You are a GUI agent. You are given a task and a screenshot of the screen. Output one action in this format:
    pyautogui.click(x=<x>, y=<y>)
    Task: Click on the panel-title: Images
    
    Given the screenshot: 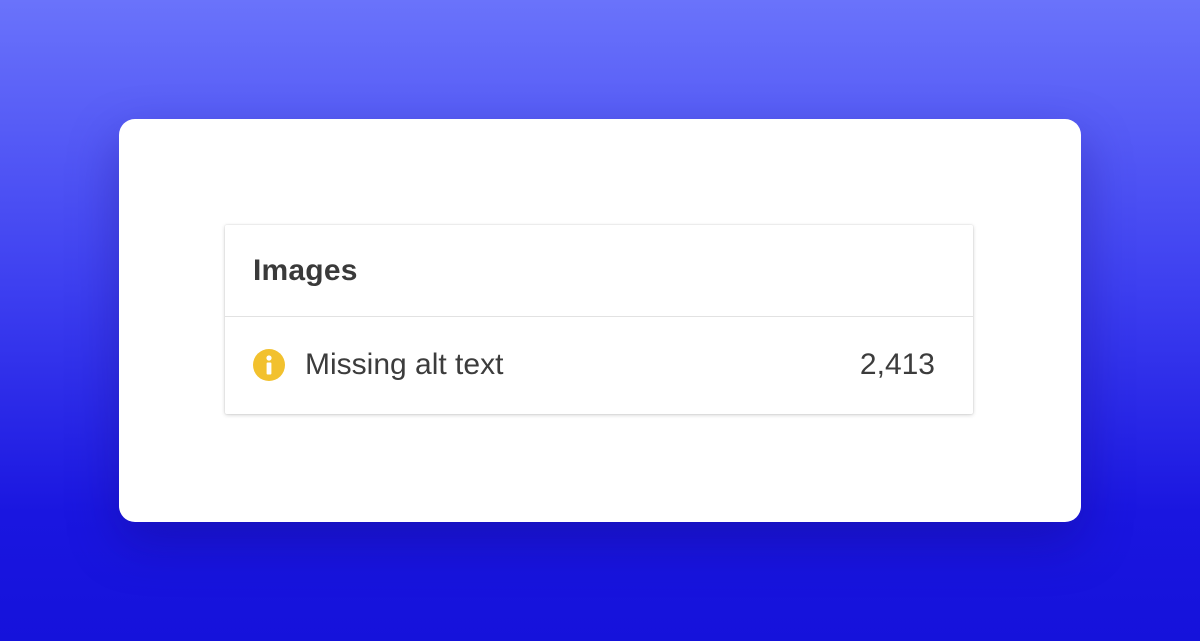 What is the action you would take?
    pyautogui.click(x=305, y=270)
    